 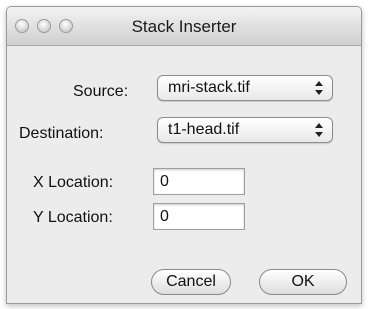 I want to click on source-select: mri-stack.tif, so click(x=245, y=88).